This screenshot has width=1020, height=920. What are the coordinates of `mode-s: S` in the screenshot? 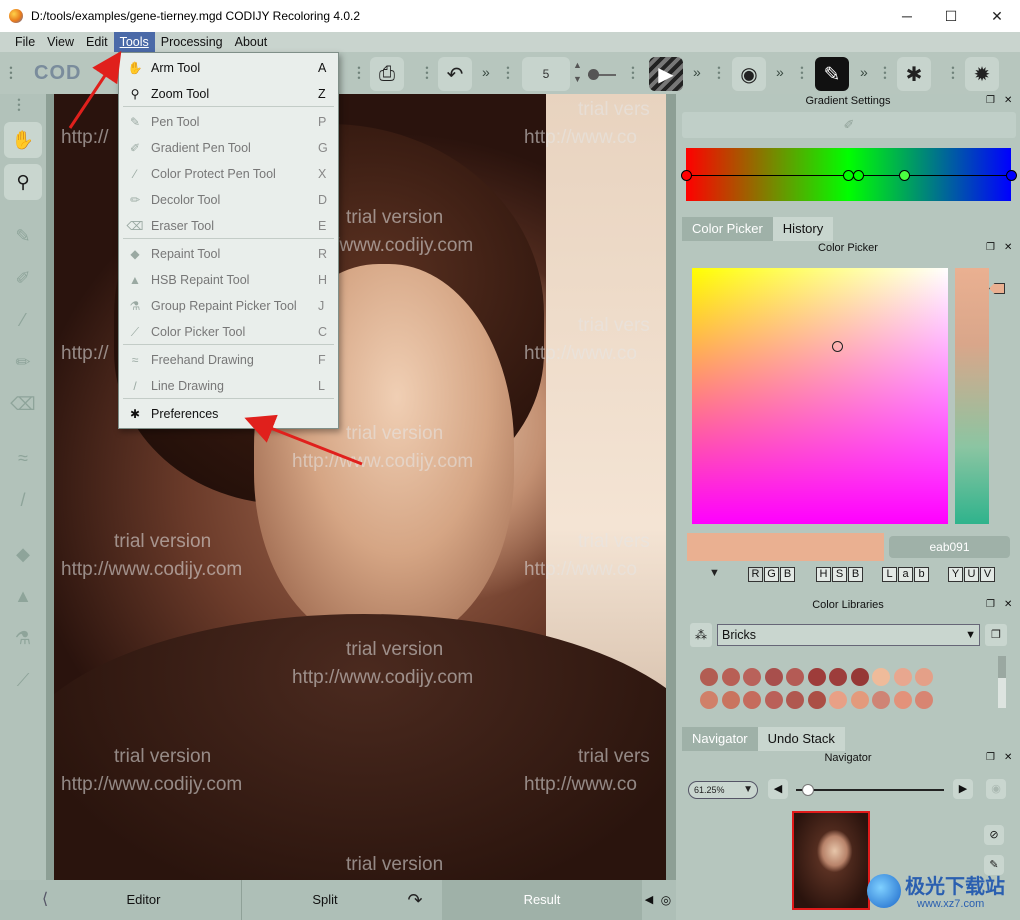 It's located at (839, 574).